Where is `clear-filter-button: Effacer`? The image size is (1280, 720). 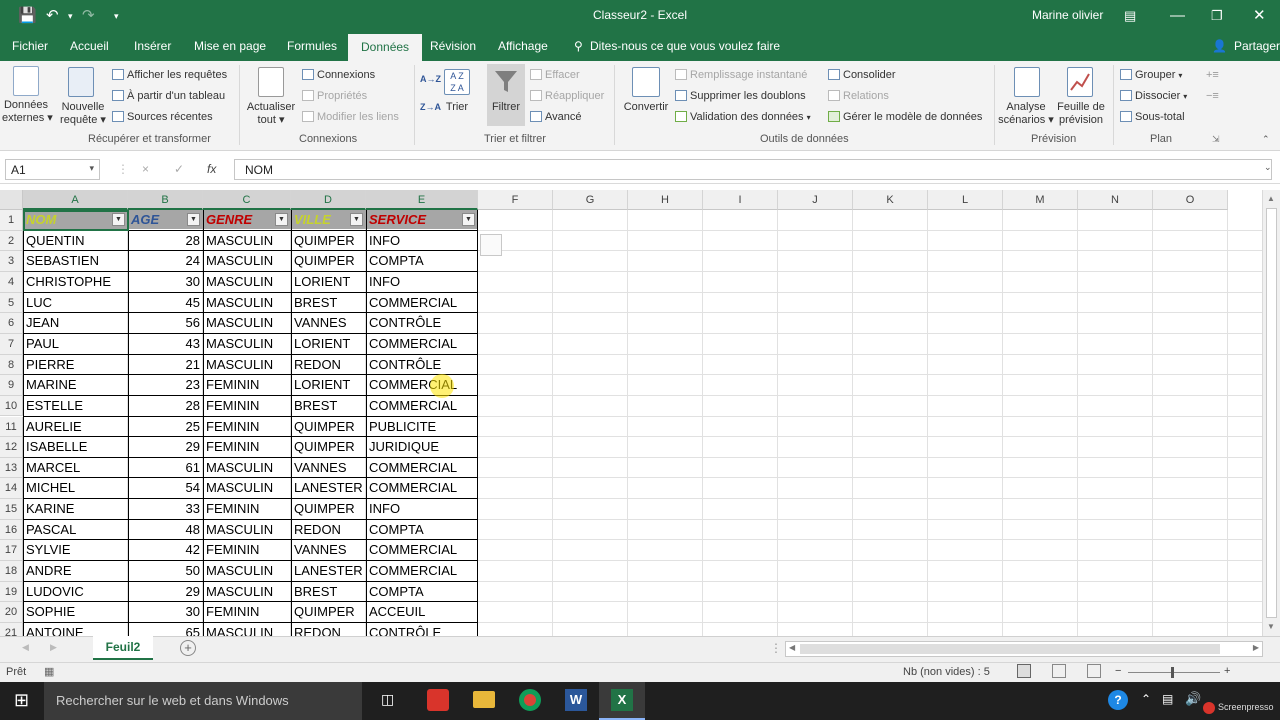
clear-filter-button: Effacer is located at coordinates (555, 75).